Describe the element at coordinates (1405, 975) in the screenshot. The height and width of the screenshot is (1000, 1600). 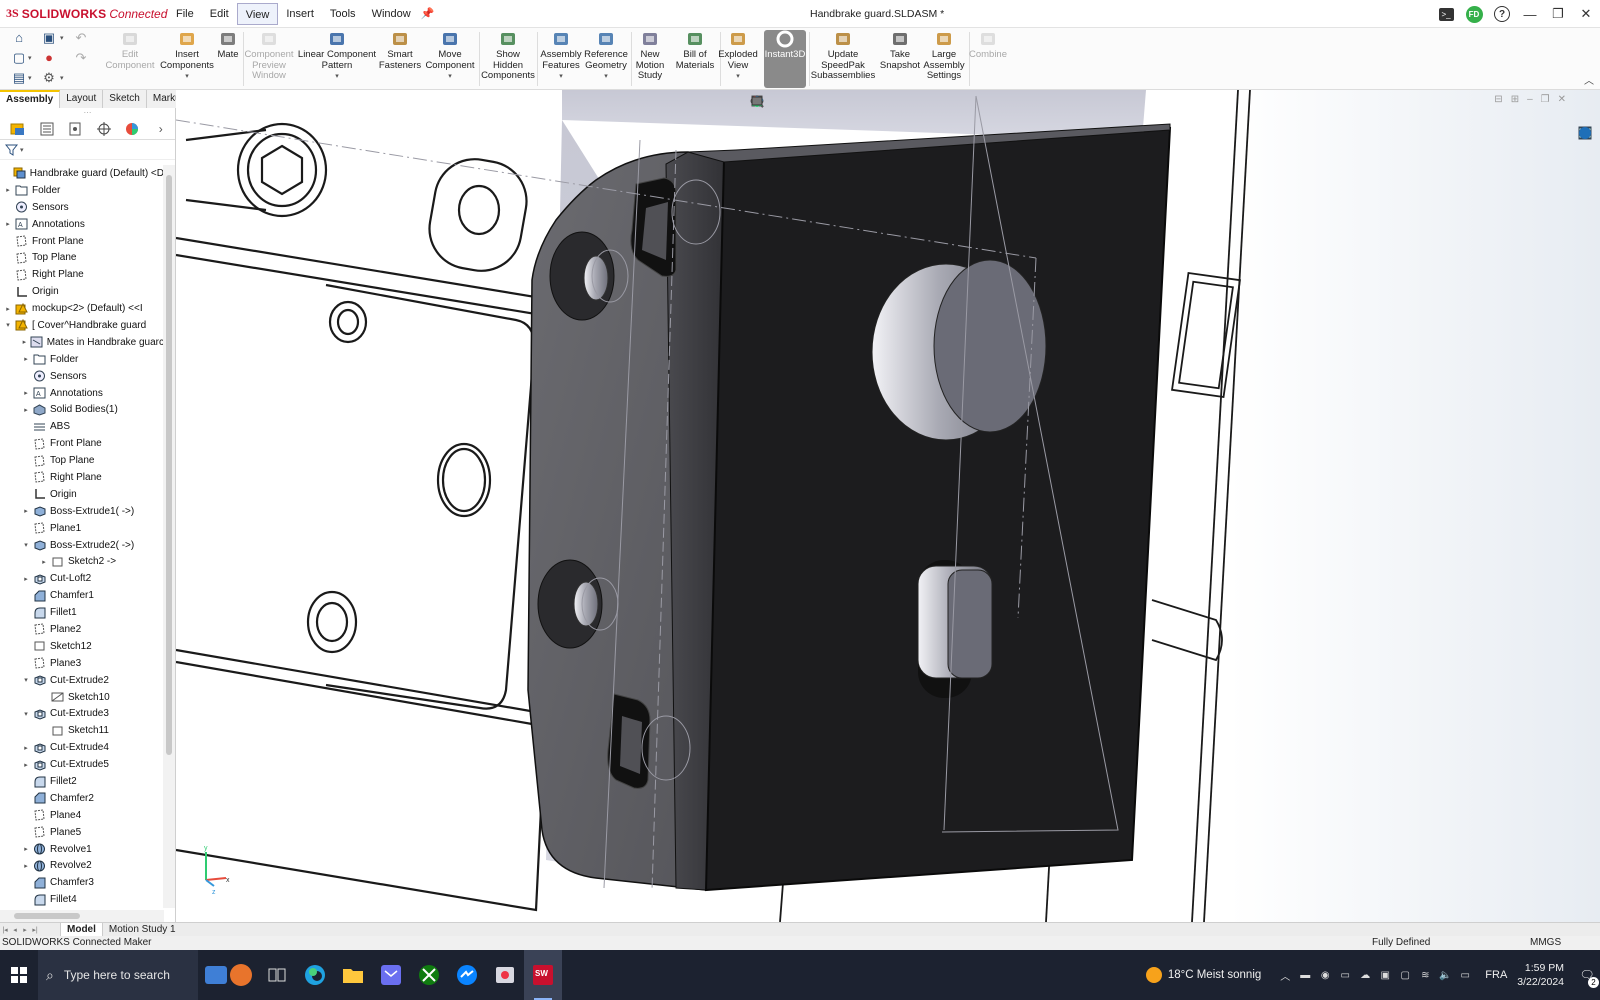
I see `tray-display-icon: ▢` at that location.